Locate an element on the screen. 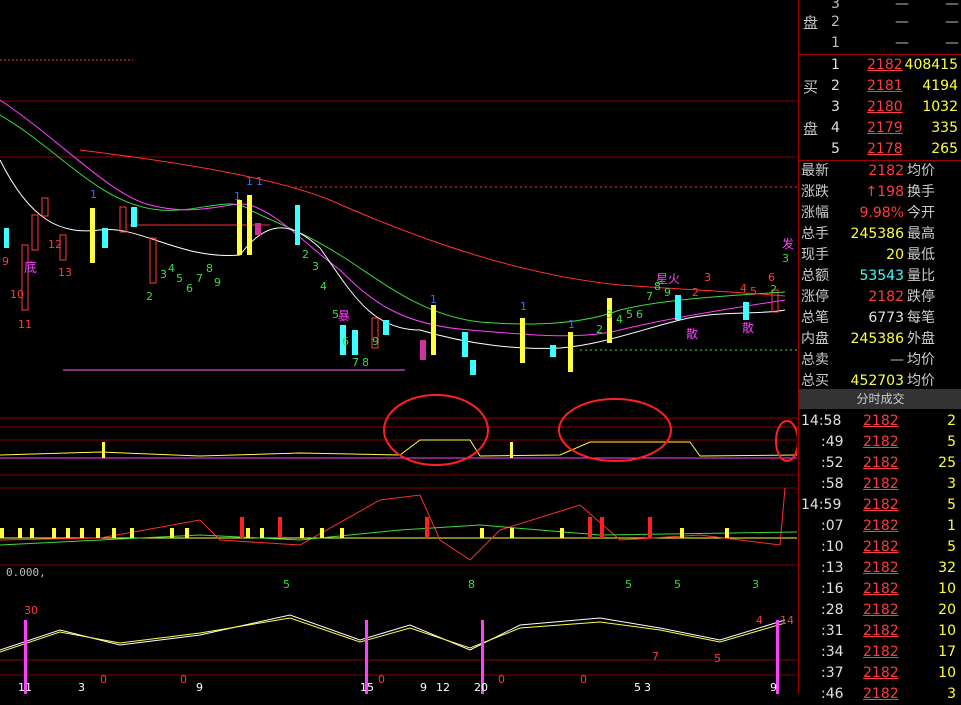 The width and height of the screenshot is (961, 705). volume: 4194 is located at coordinates (940, 86).